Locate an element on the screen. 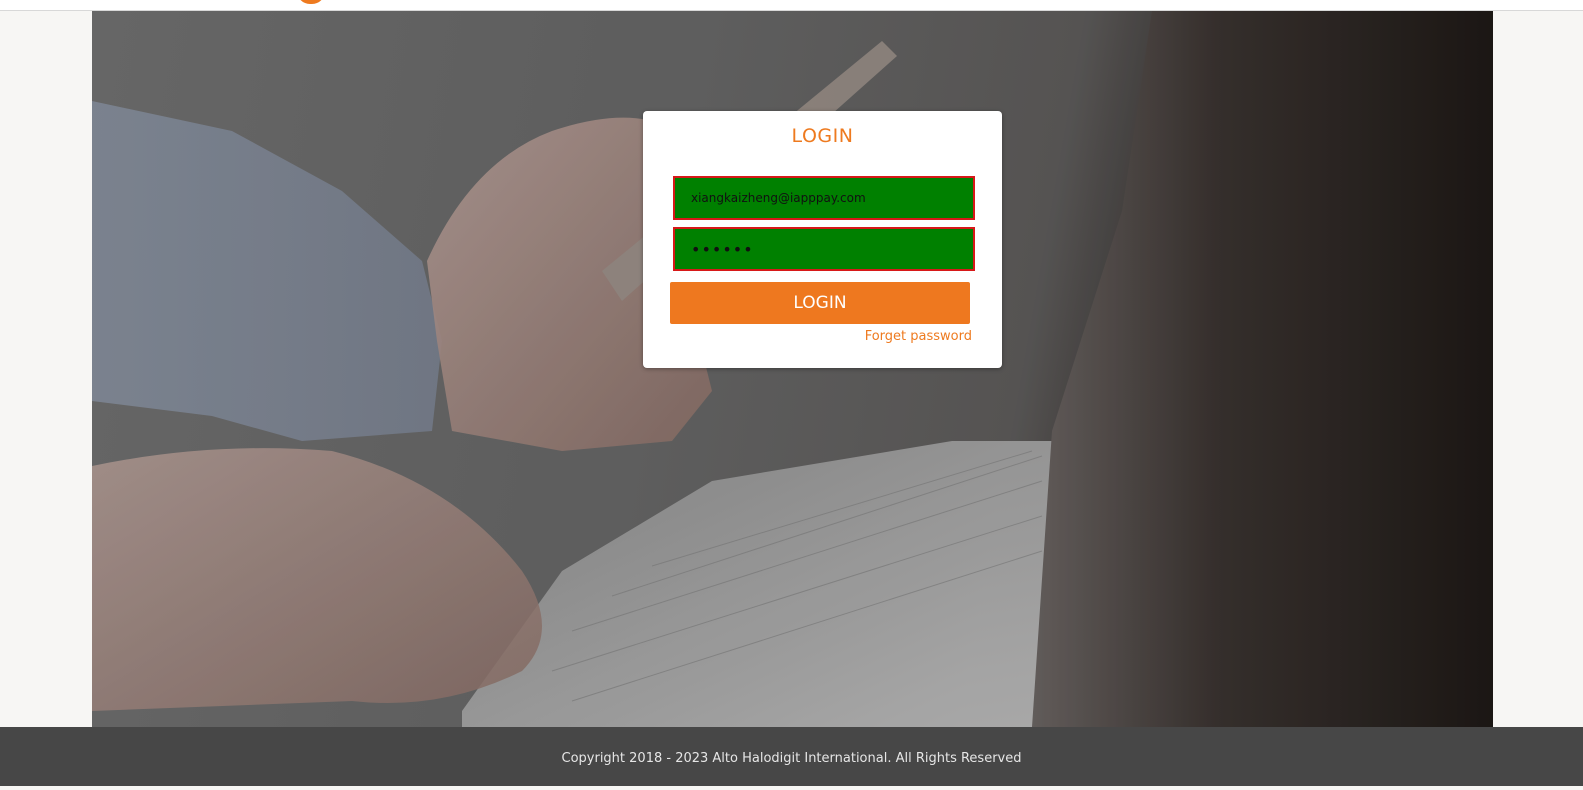 The width and height of the screenshot is (1583, 790). top-header-bar is located at coordinates (791, 5).